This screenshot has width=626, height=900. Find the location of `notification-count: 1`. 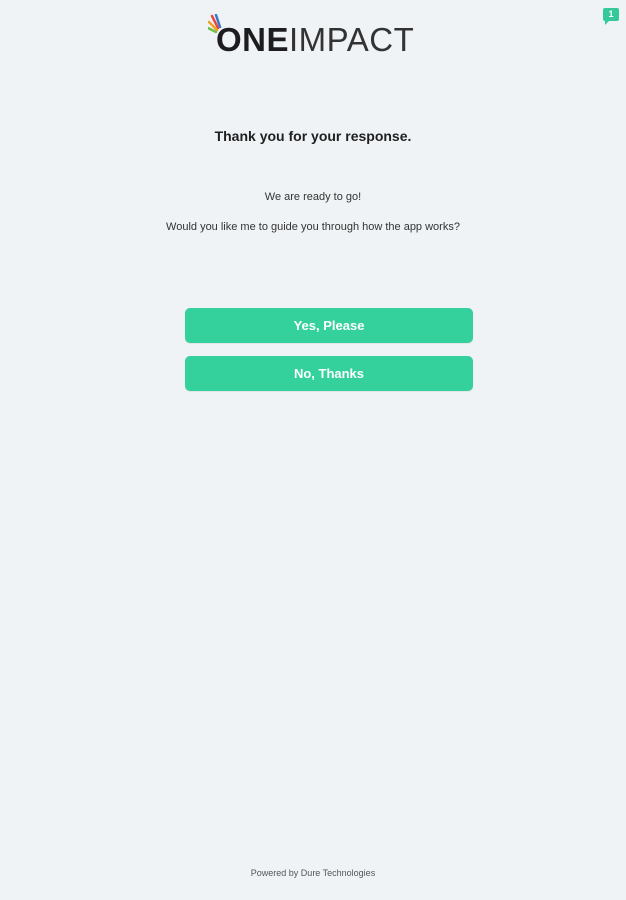

notification-count: 1 is located at coordinates (611, 14).